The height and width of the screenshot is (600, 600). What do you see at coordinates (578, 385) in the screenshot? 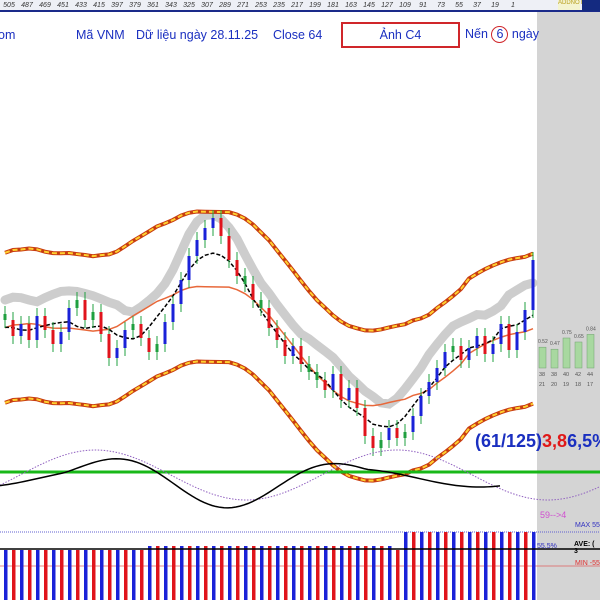
I see `mini-bar-label-bottom: 18` at bounding box center [578, 385].